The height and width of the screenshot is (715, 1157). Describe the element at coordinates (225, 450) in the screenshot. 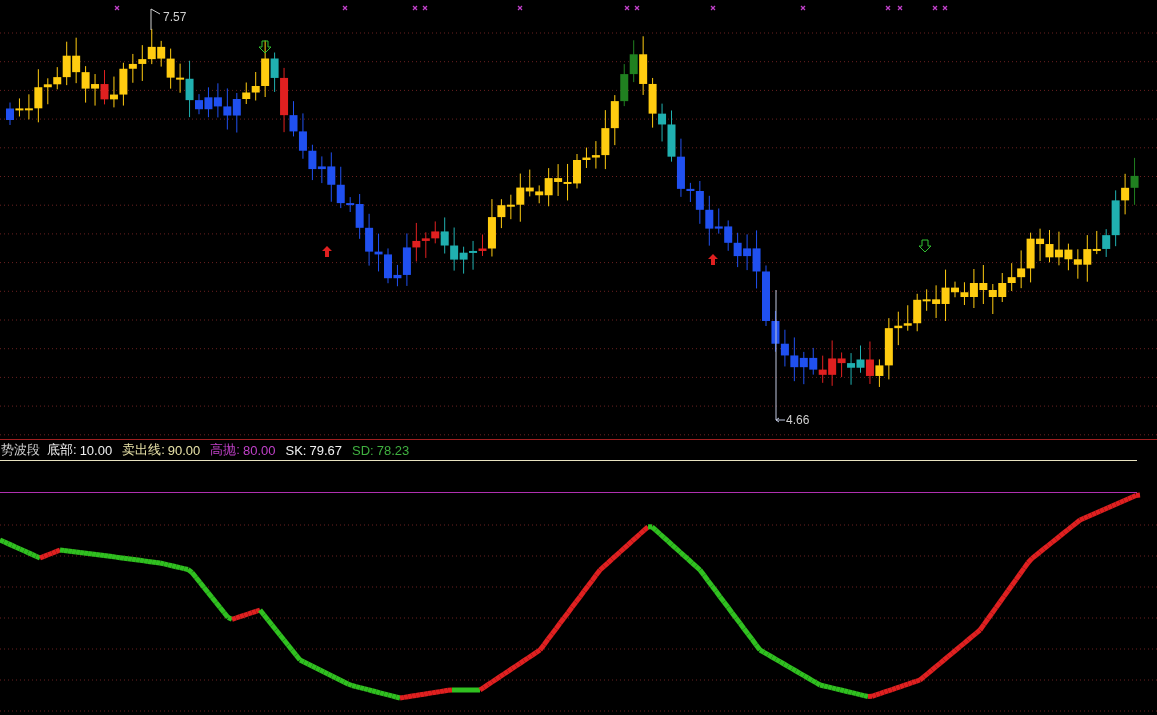

I see `legend-label: 高抛:` at that location.